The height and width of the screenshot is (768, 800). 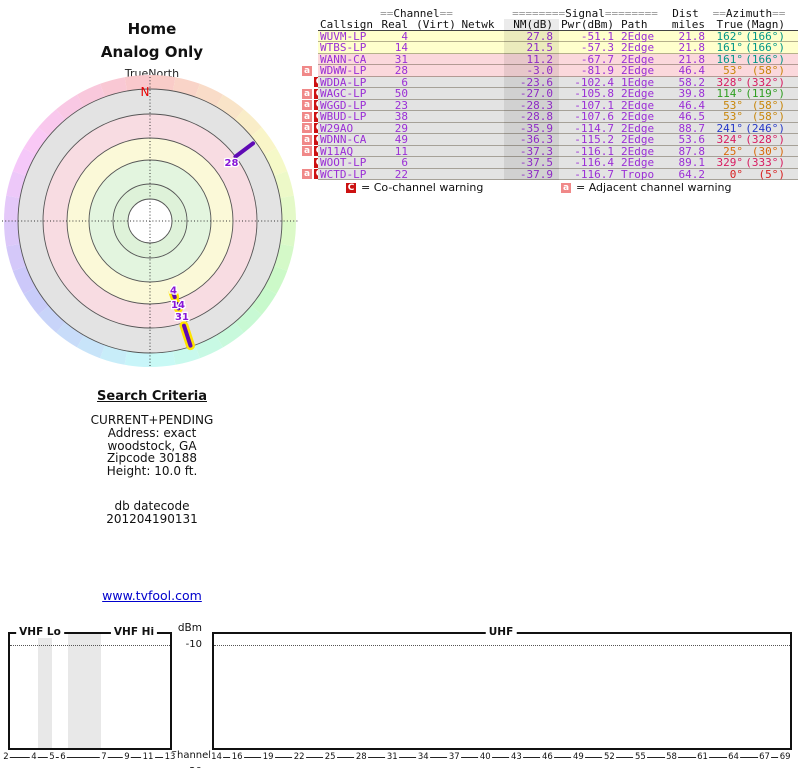 I want to click on channel-tick: 13, so click(x=170, y=757).